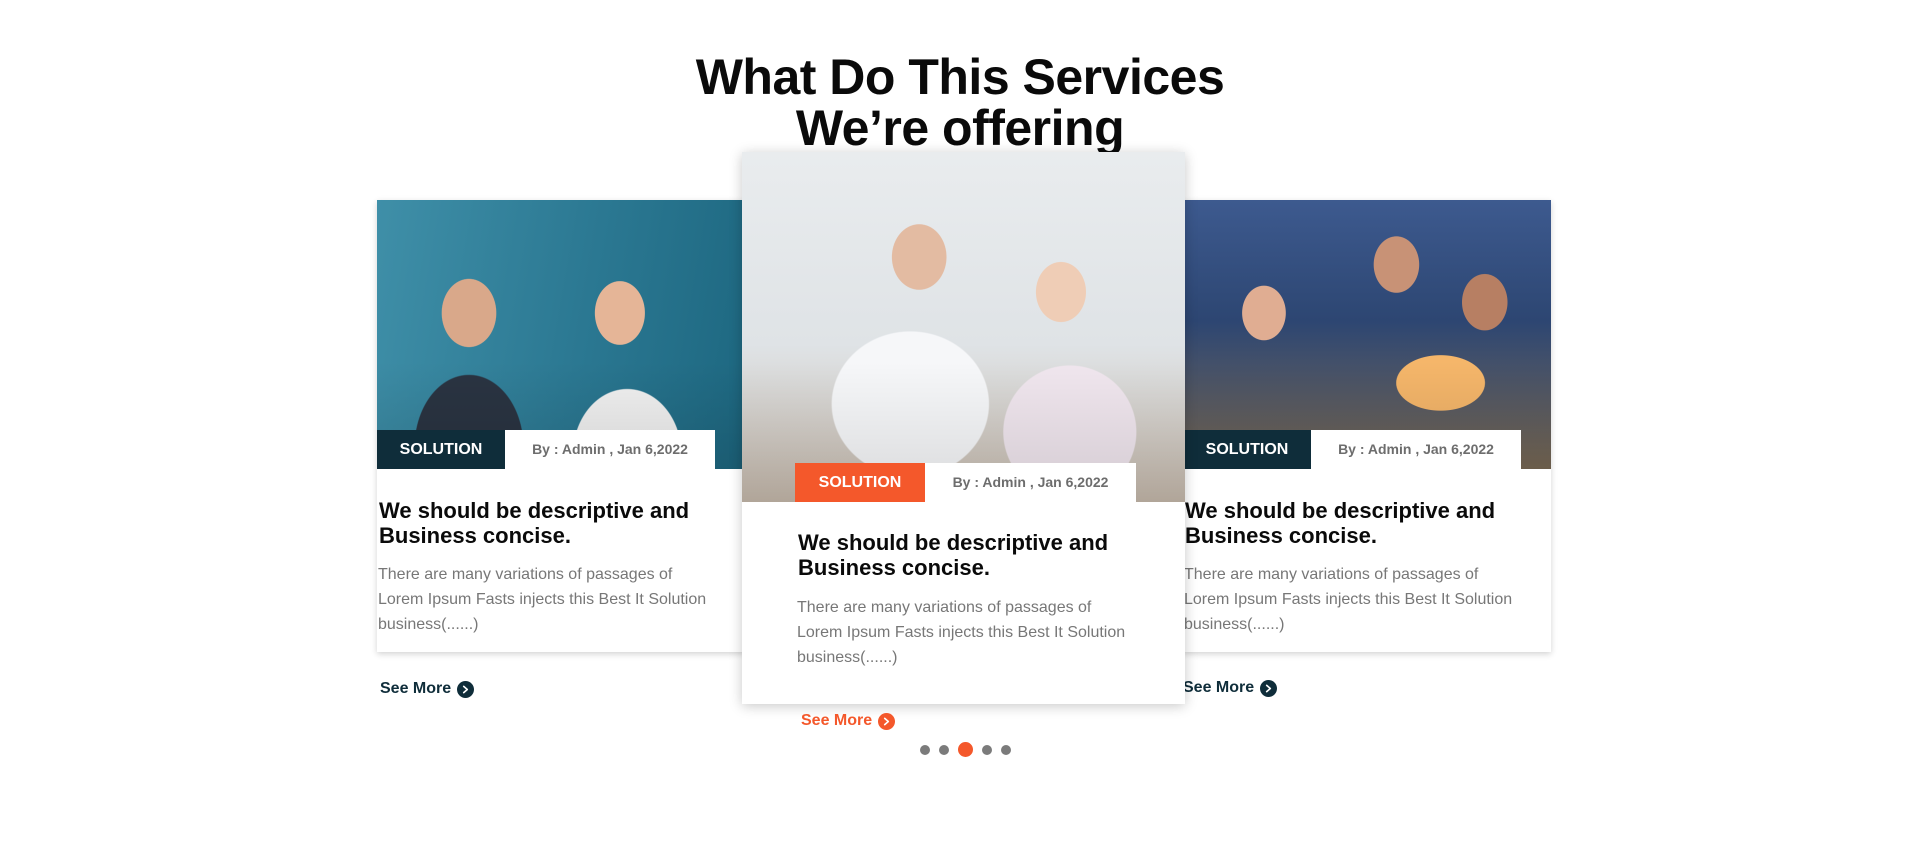  Describe the element at coordinates (960, 77) in the screenshot. I see `section-heading-line1: What Do This Services` at that location.